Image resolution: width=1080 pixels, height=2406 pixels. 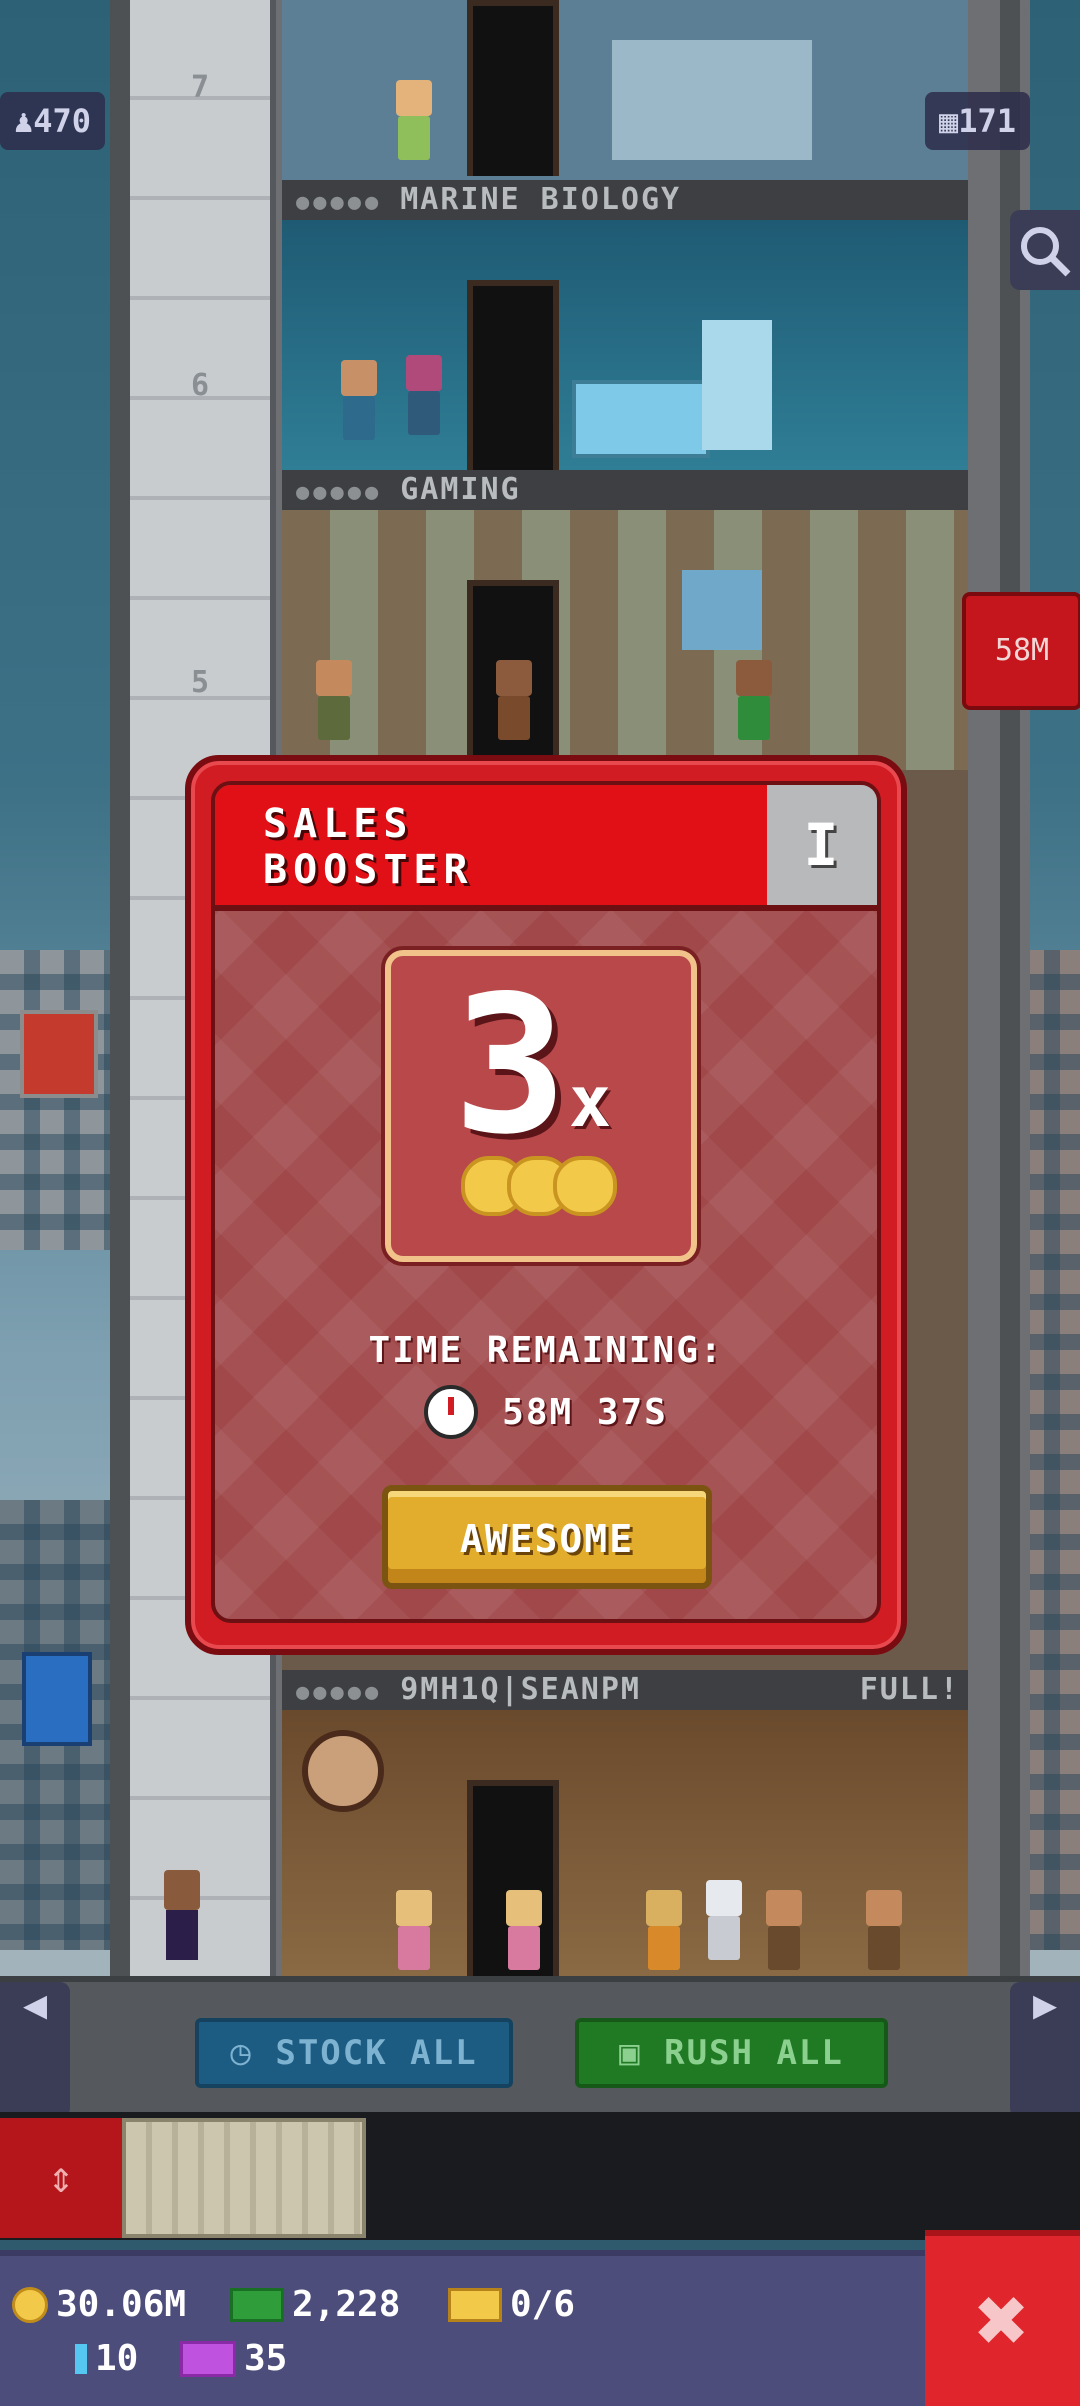 What do you see at coordinates (712, 100) in the screenshot?
I see `room-decor` at bounding box center [712, 100].